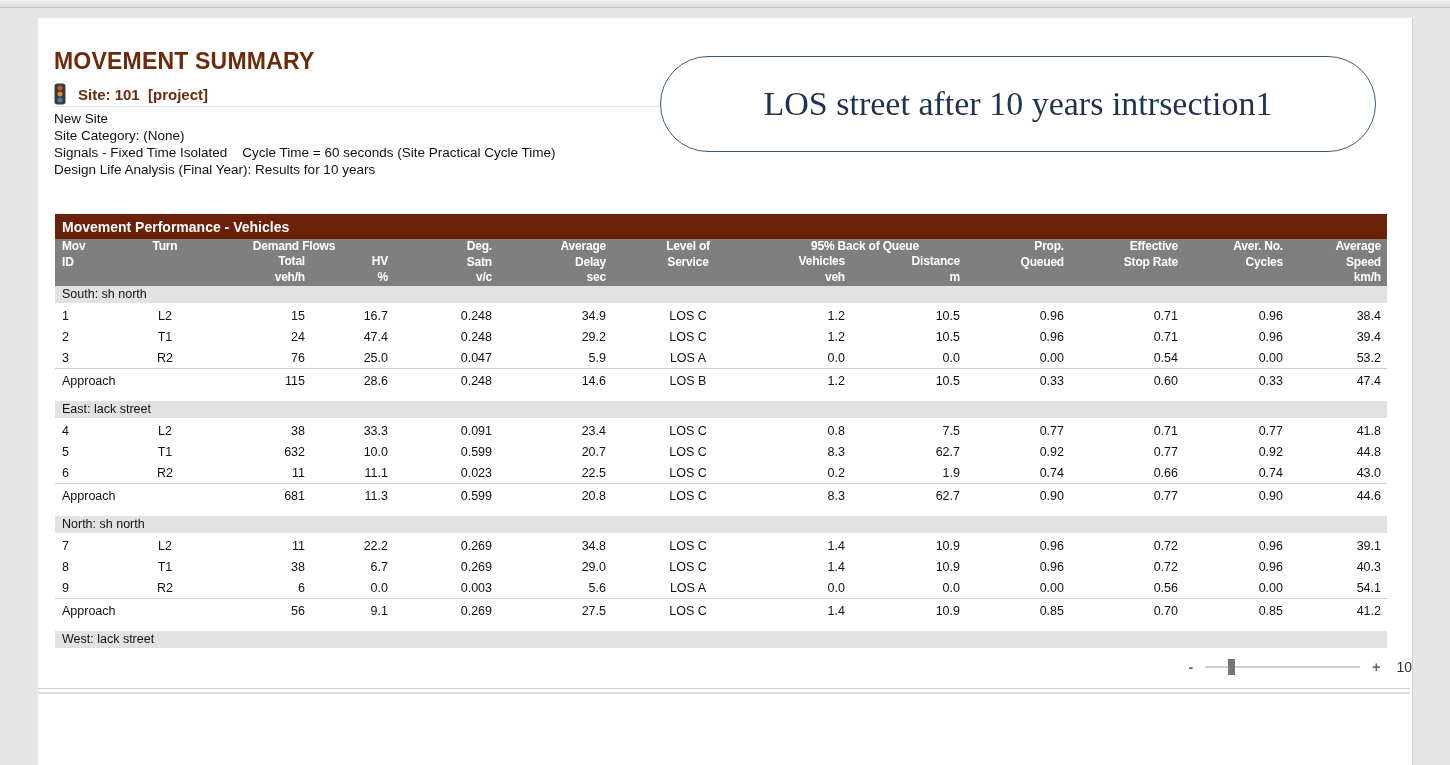 The height and width of the screenshot is (765, 1450). I want to click on column-header: Turn, so click(165, 247).